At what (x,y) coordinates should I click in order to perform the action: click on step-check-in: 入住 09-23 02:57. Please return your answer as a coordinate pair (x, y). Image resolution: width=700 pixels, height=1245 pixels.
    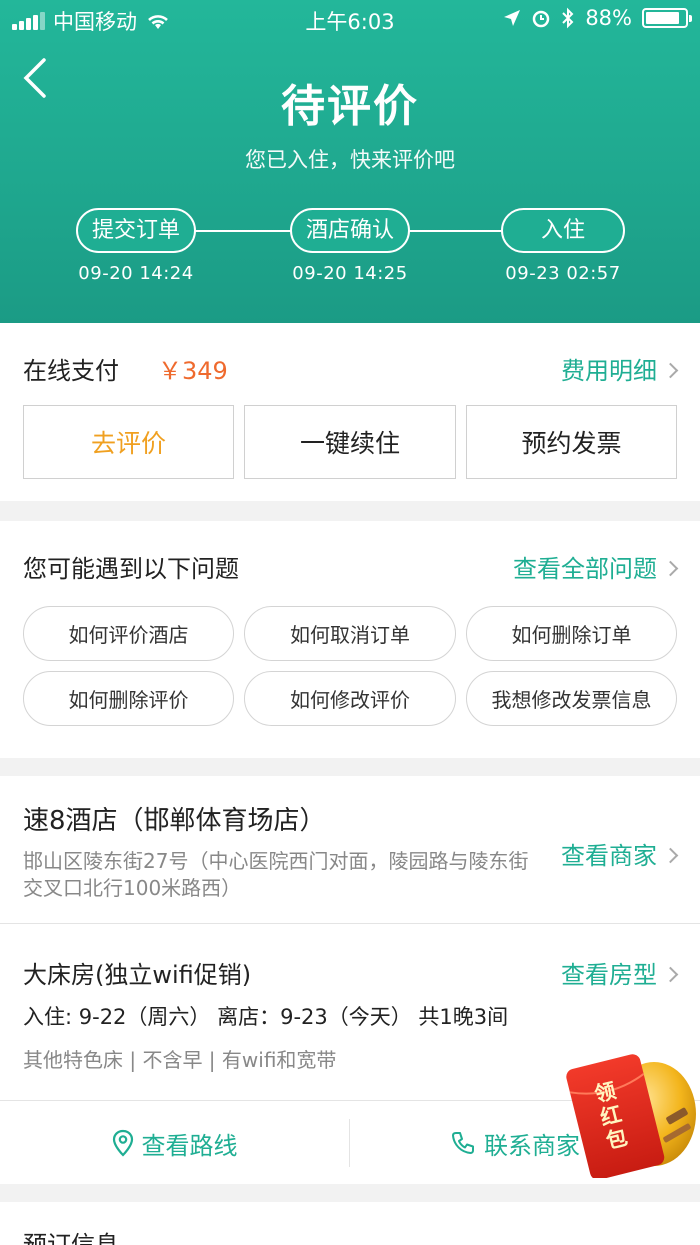
    Looking at the image, I should click on (563, 246).